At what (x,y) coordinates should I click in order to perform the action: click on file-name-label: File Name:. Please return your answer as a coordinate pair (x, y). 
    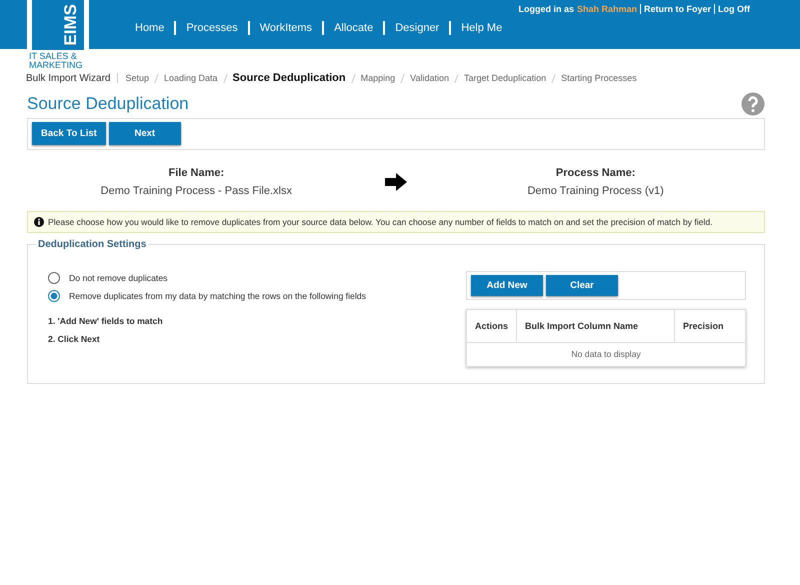
    Looking at the image, I should click on (197, 173).